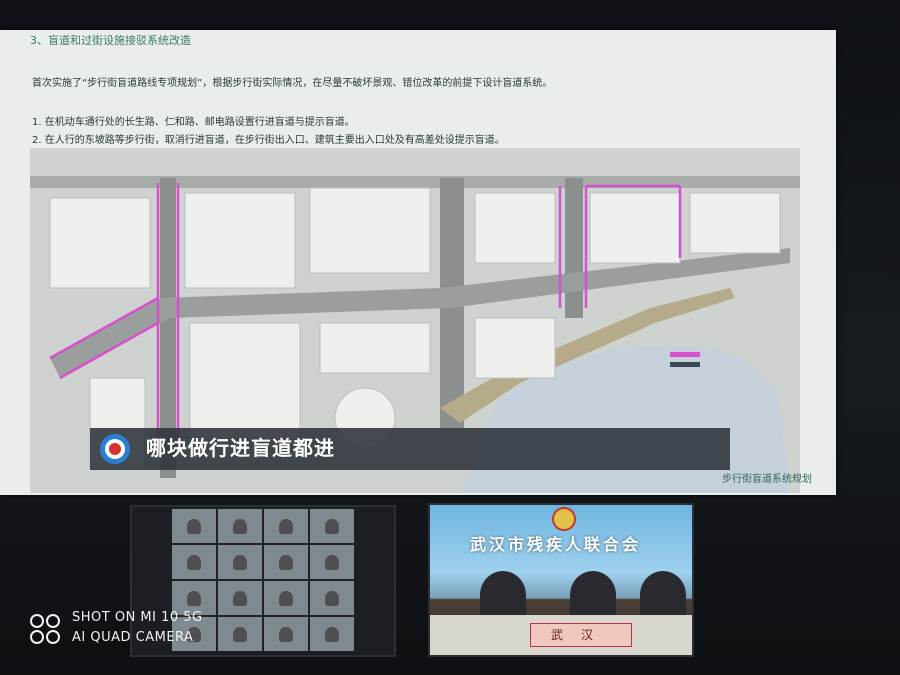  I want to click on table-nameplate: 武汉, so click(581, 635).